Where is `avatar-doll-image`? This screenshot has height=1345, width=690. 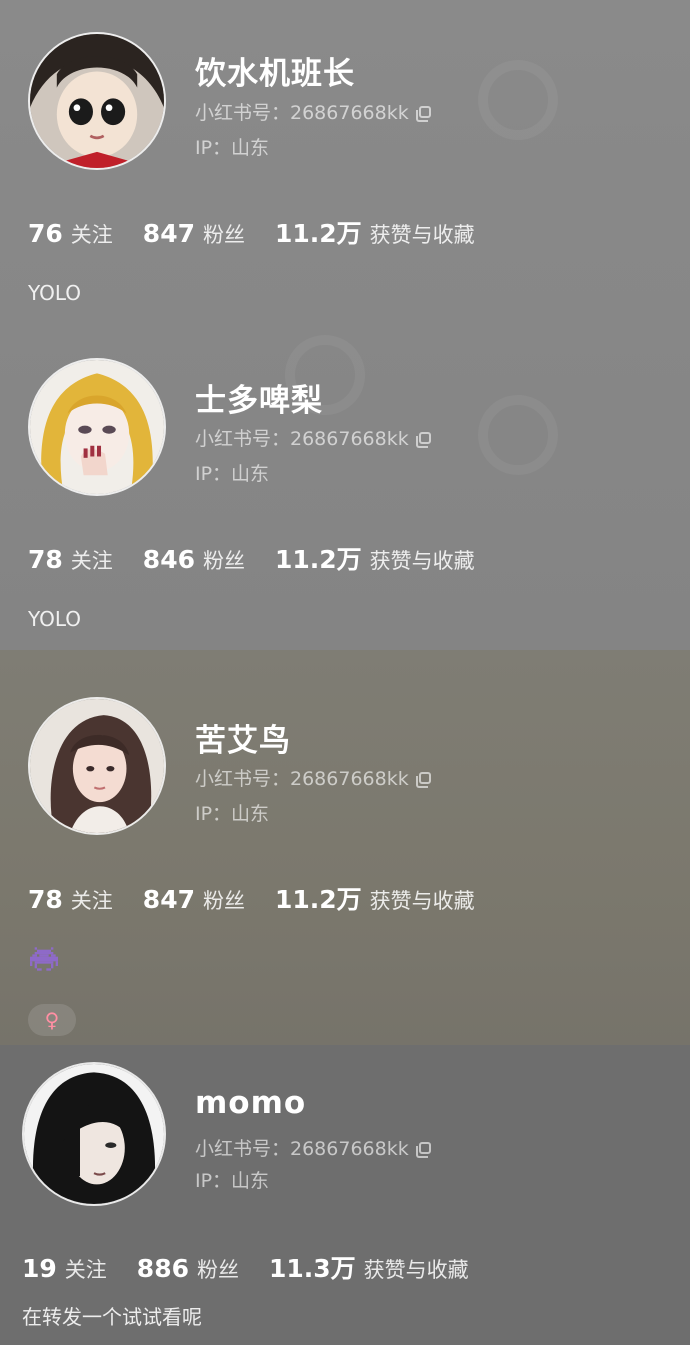 avatar-doll-image is located at coordinates (97, 101).